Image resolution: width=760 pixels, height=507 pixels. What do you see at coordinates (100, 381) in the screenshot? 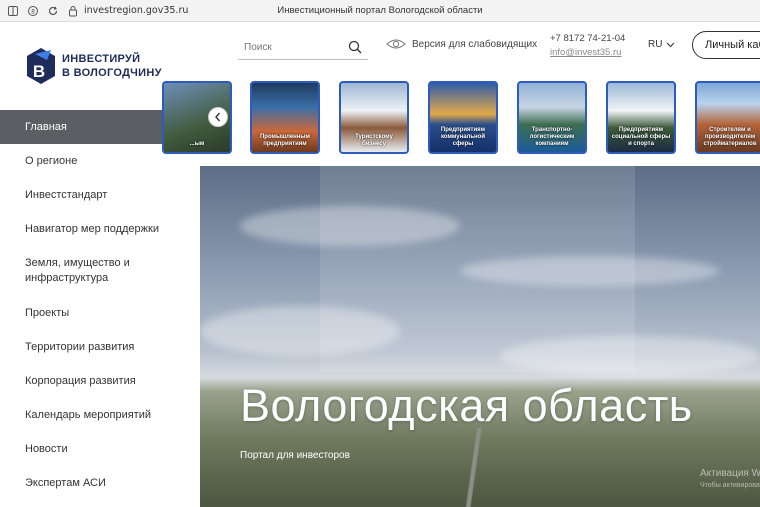
I see `sidebar-item-development-corporation: Корпорация развития` at bounding box center [100, 381].